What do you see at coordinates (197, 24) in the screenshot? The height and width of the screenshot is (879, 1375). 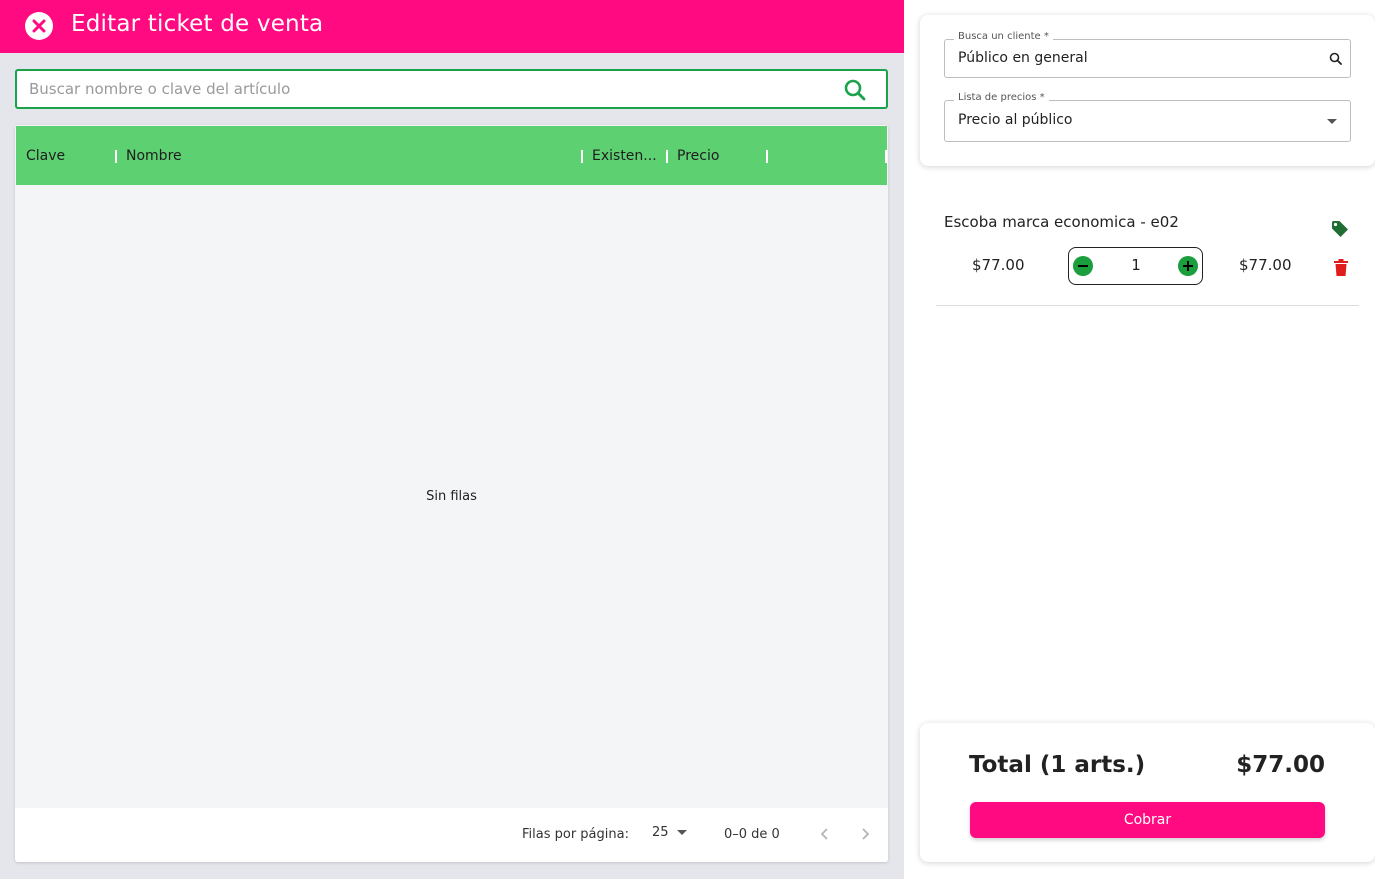 I see `page-title: Editar ticket de venta` at bounding box center [197, 24].